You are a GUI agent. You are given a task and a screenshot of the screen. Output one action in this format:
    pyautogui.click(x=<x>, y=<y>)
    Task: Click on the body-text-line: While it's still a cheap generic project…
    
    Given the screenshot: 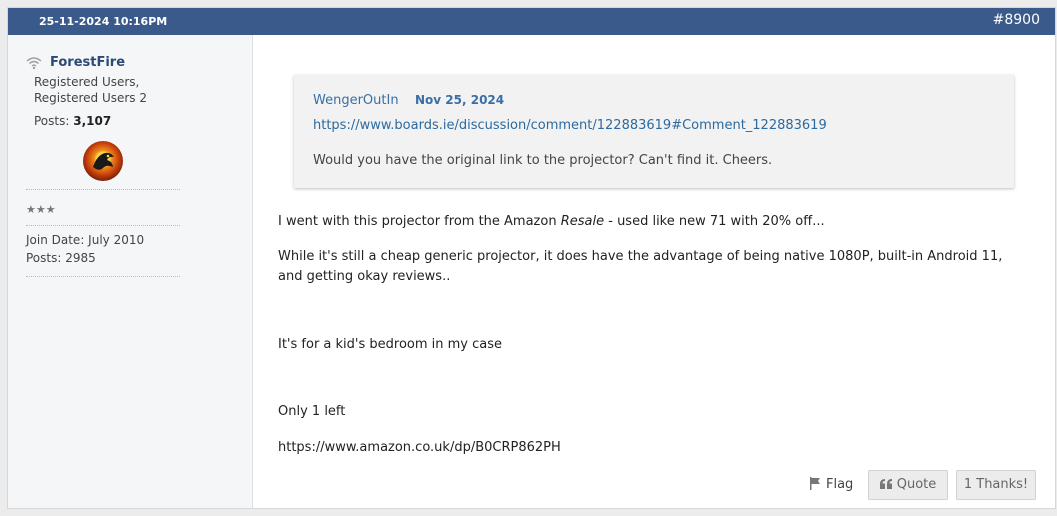 What is the action you would take?
    pyautogui.click(x=640, y=256)
    